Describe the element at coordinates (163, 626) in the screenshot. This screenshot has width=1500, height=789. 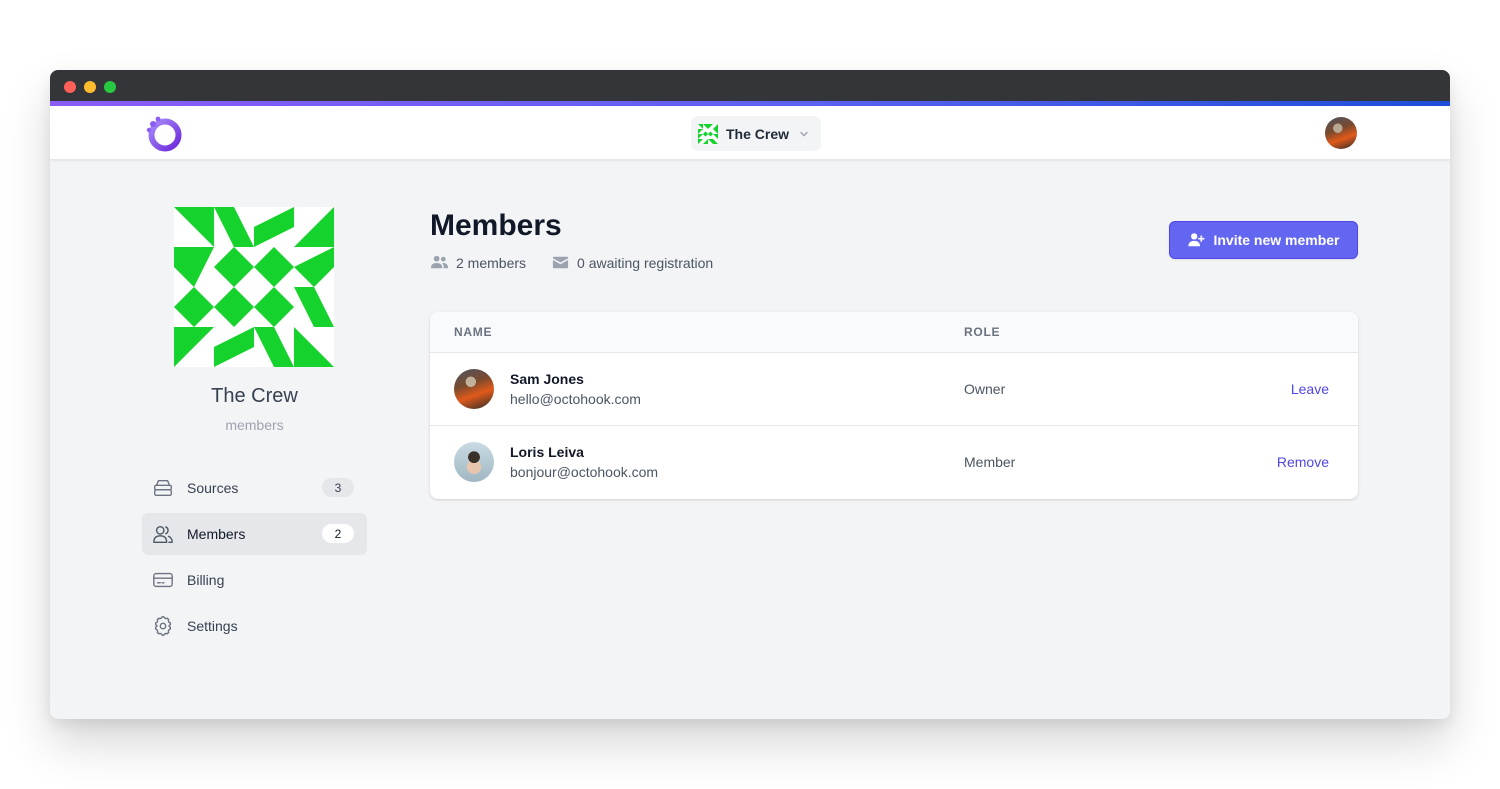
I see `gear-icon` at that location.